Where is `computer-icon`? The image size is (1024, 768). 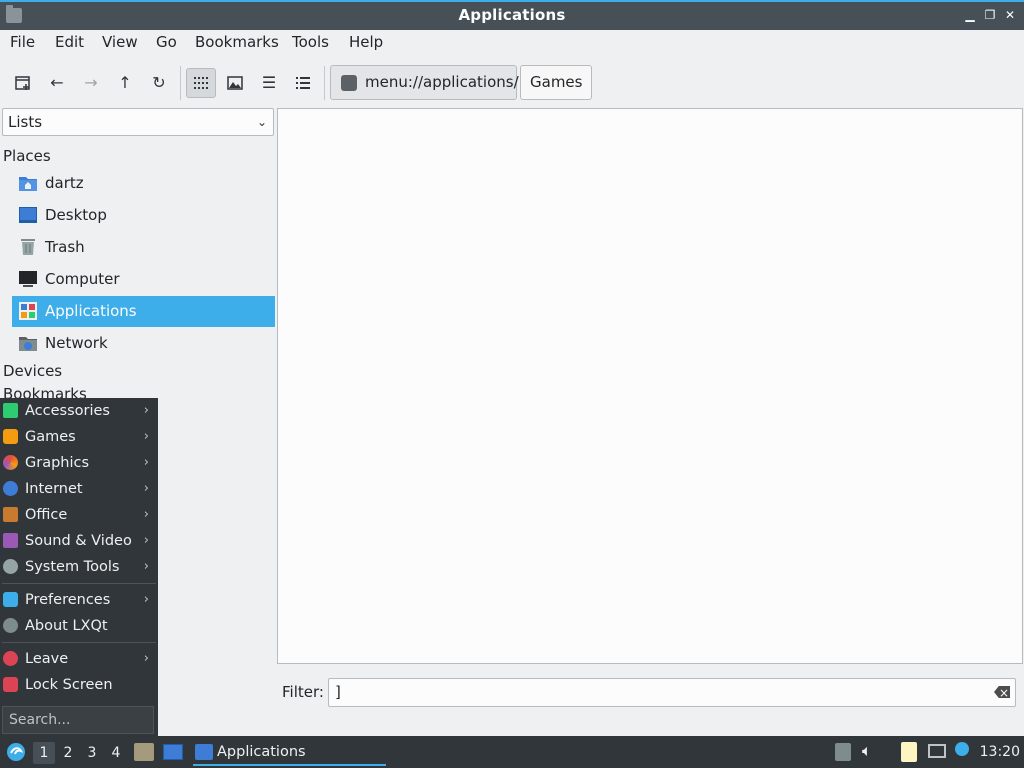
computer-icon is located at coordinates (28, 279).